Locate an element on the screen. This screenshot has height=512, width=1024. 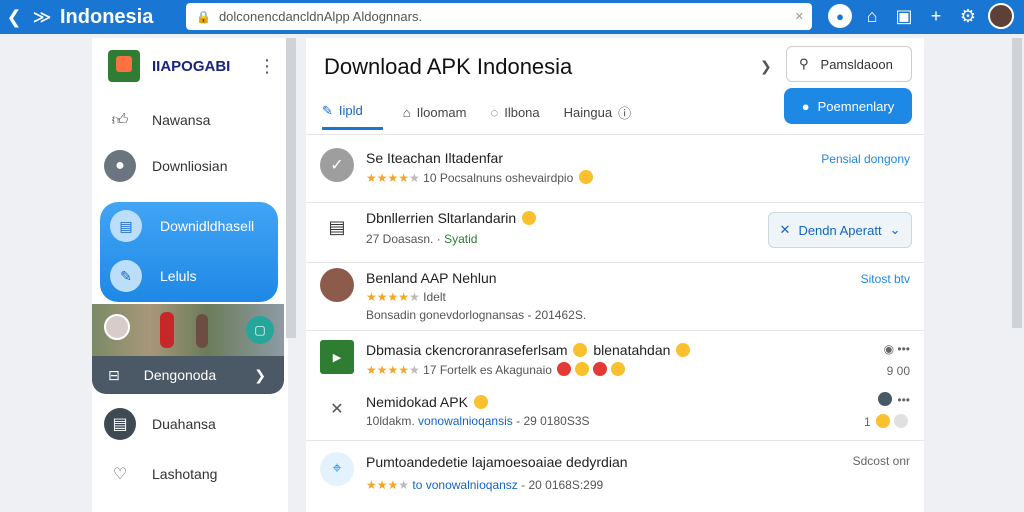
row-status: Syatid is located at coordinates (461, 239).